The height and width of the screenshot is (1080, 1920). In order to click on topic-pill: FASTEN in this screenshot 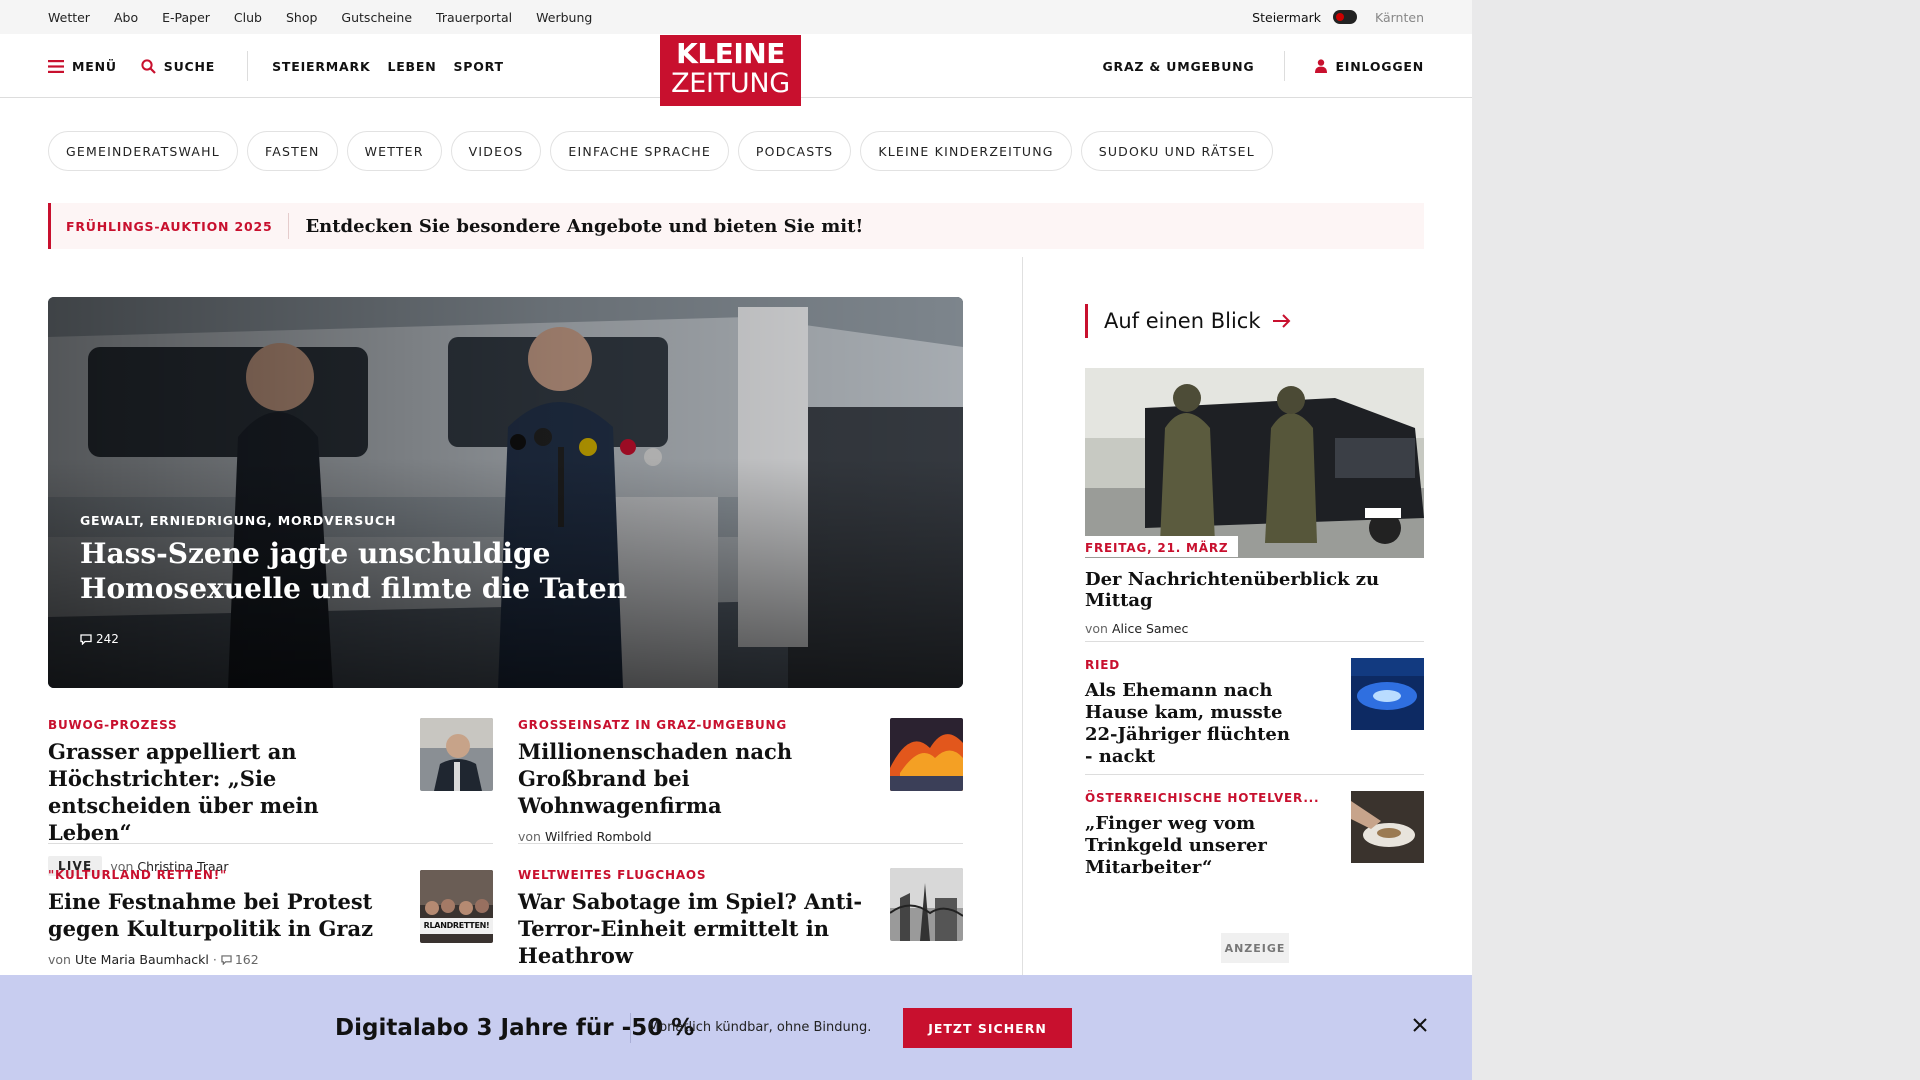, I will do `click(292, 151)`.